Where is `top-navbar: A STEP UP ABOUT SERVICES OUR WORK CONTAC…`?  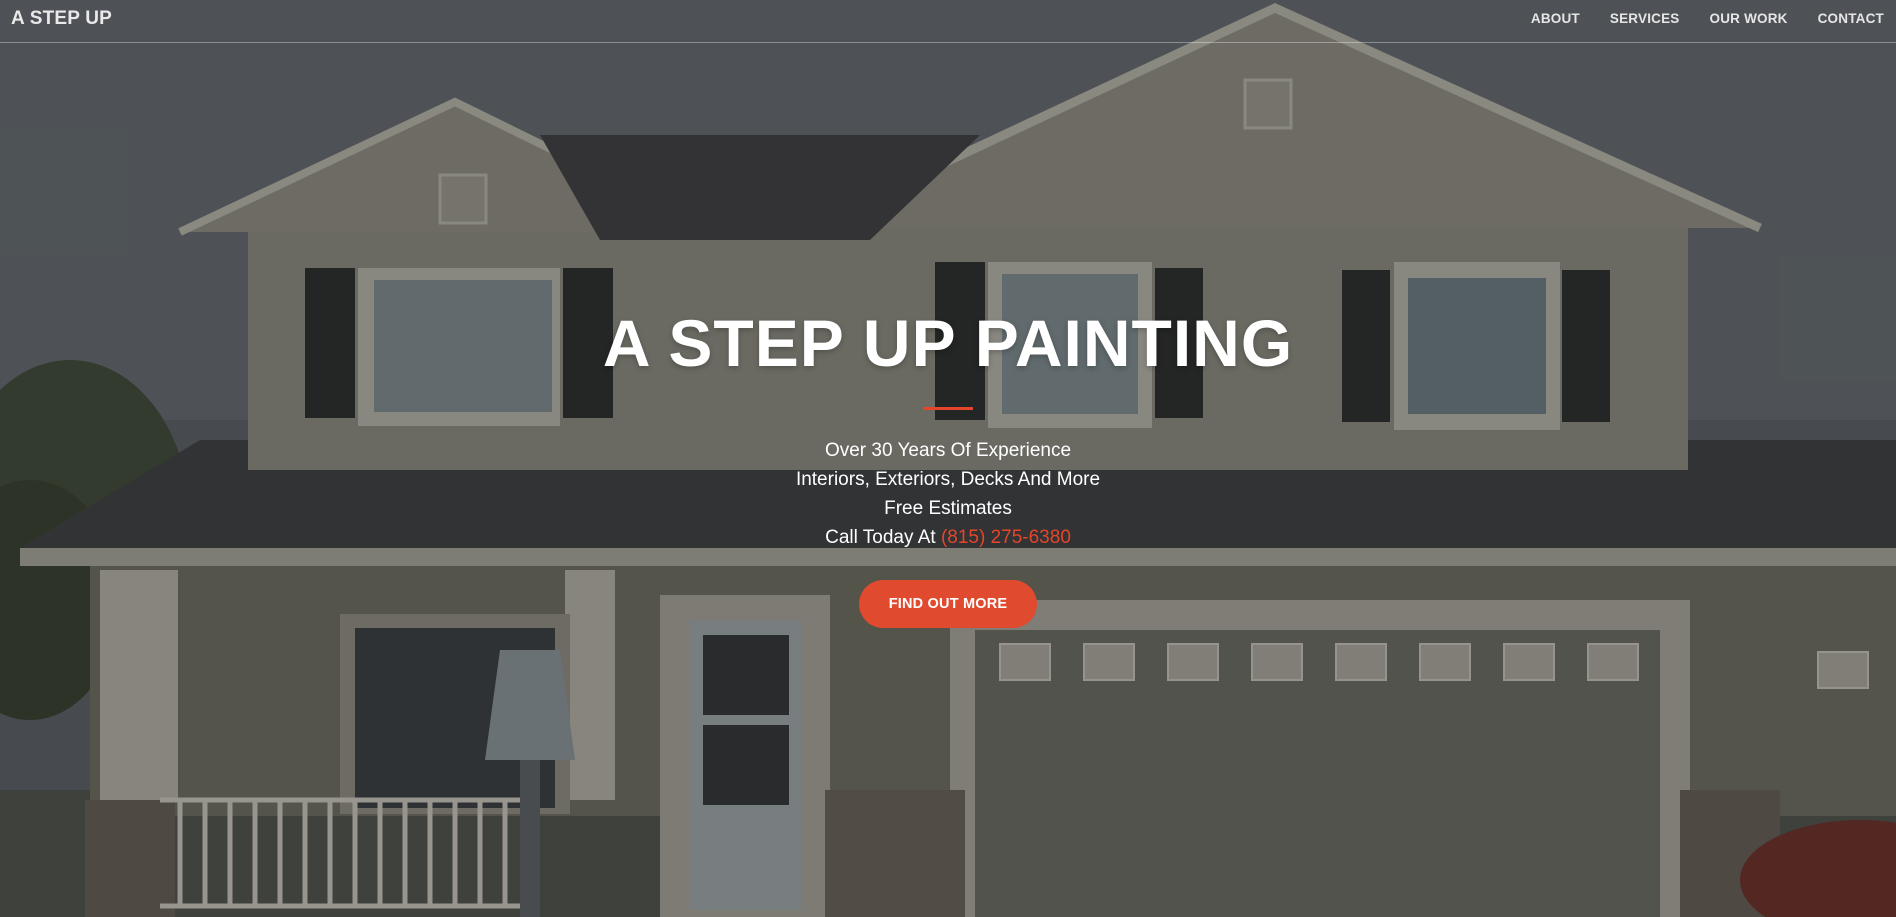
top-navbar: A STEP UP ABOUT SERVICES OUR WORK CONTAC… is located at coordinates (948, 21).